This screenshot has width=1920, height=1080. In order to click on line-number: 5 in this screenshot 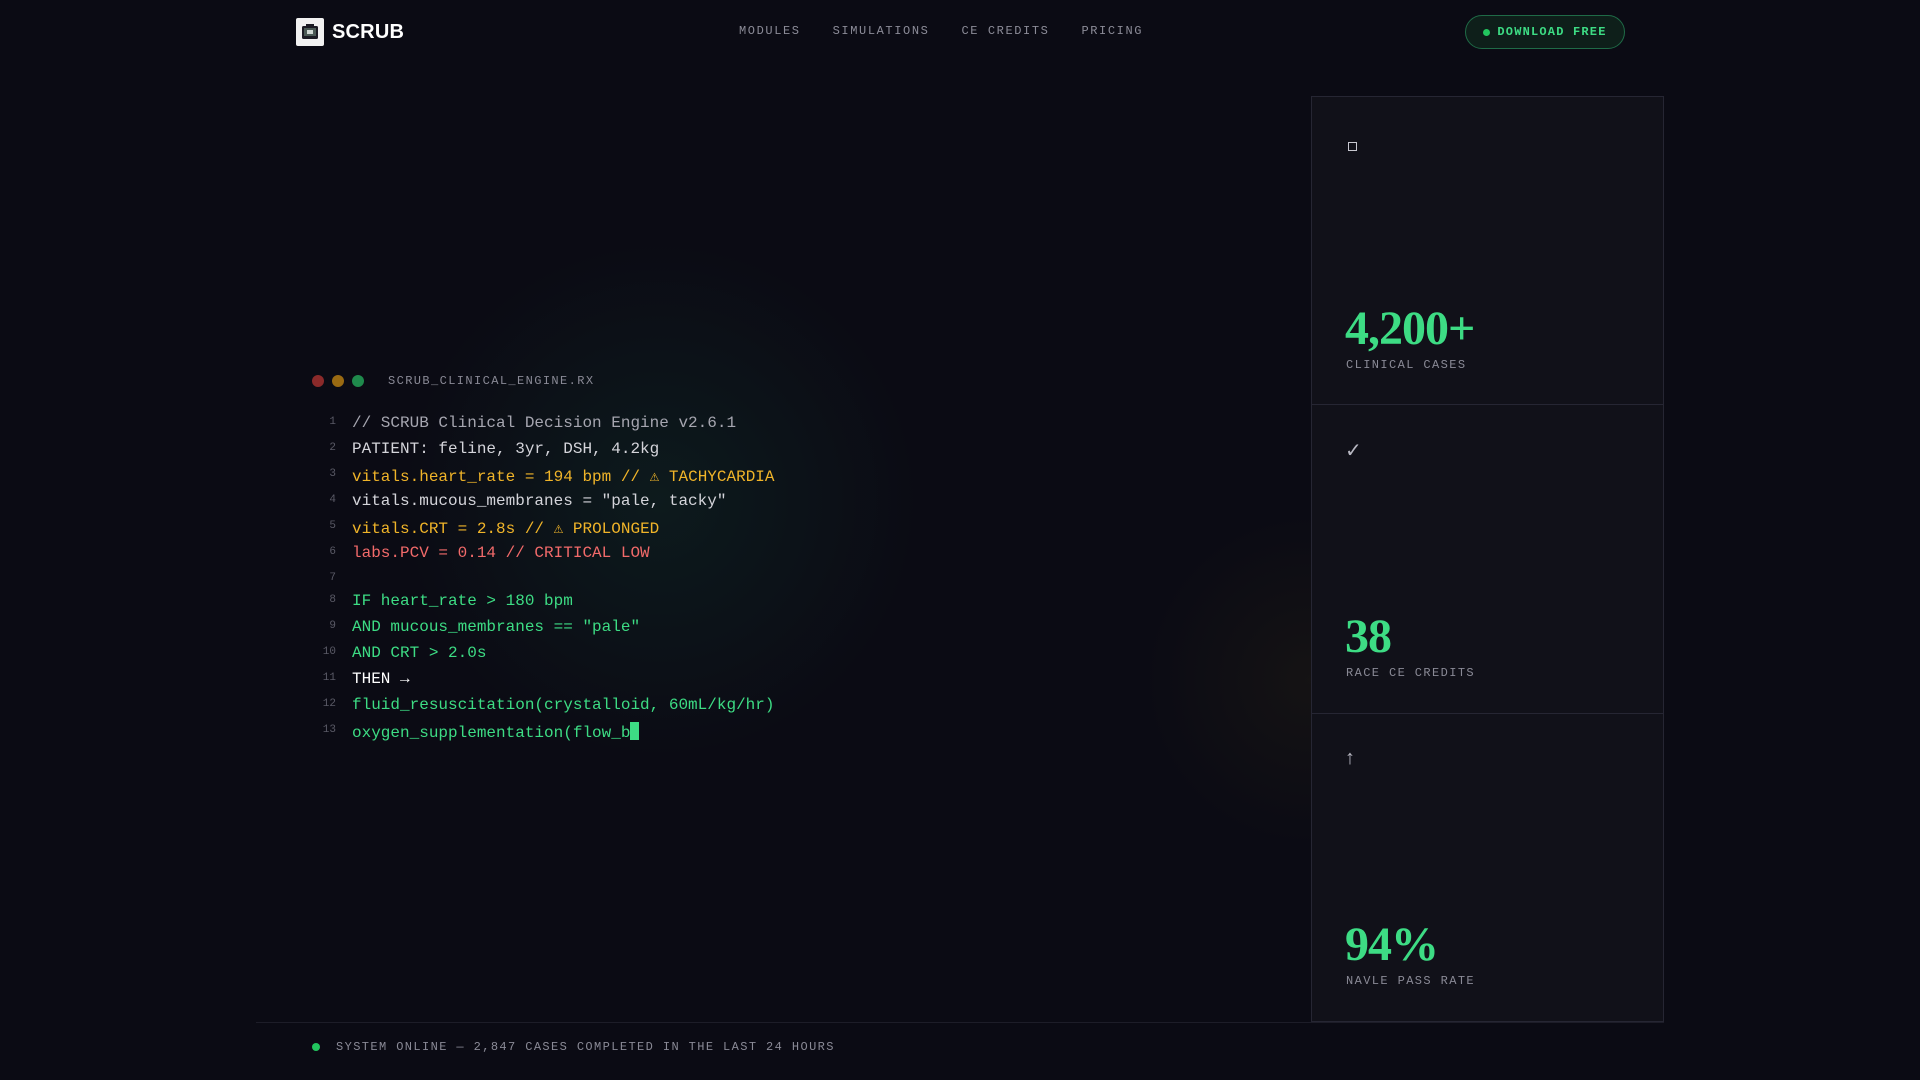, I will do `click(332, 526)`.